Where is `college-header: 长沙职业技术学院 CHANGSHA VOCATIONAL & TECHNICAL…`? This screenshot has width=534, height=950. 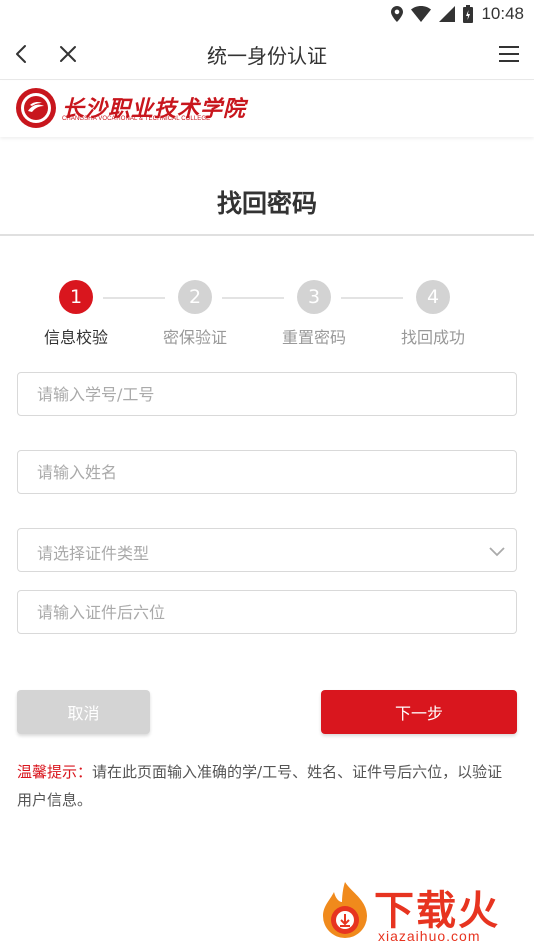 college-header: 长沙职业技术学院 CHANGSHA VOCATIONAL & TECHNICAL… is located at coordinates (267, 109).